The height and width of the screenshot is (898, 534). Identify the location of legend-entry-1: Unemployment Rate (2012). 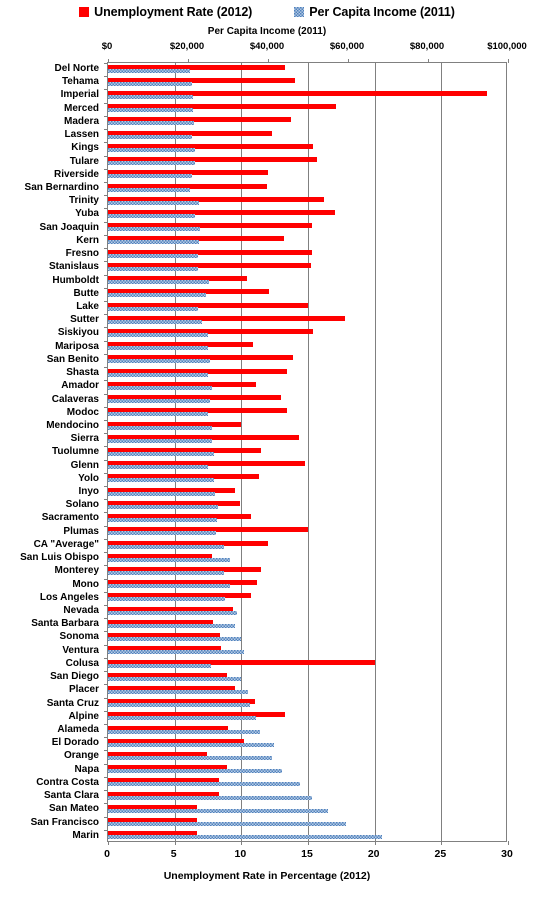
(165, 12).